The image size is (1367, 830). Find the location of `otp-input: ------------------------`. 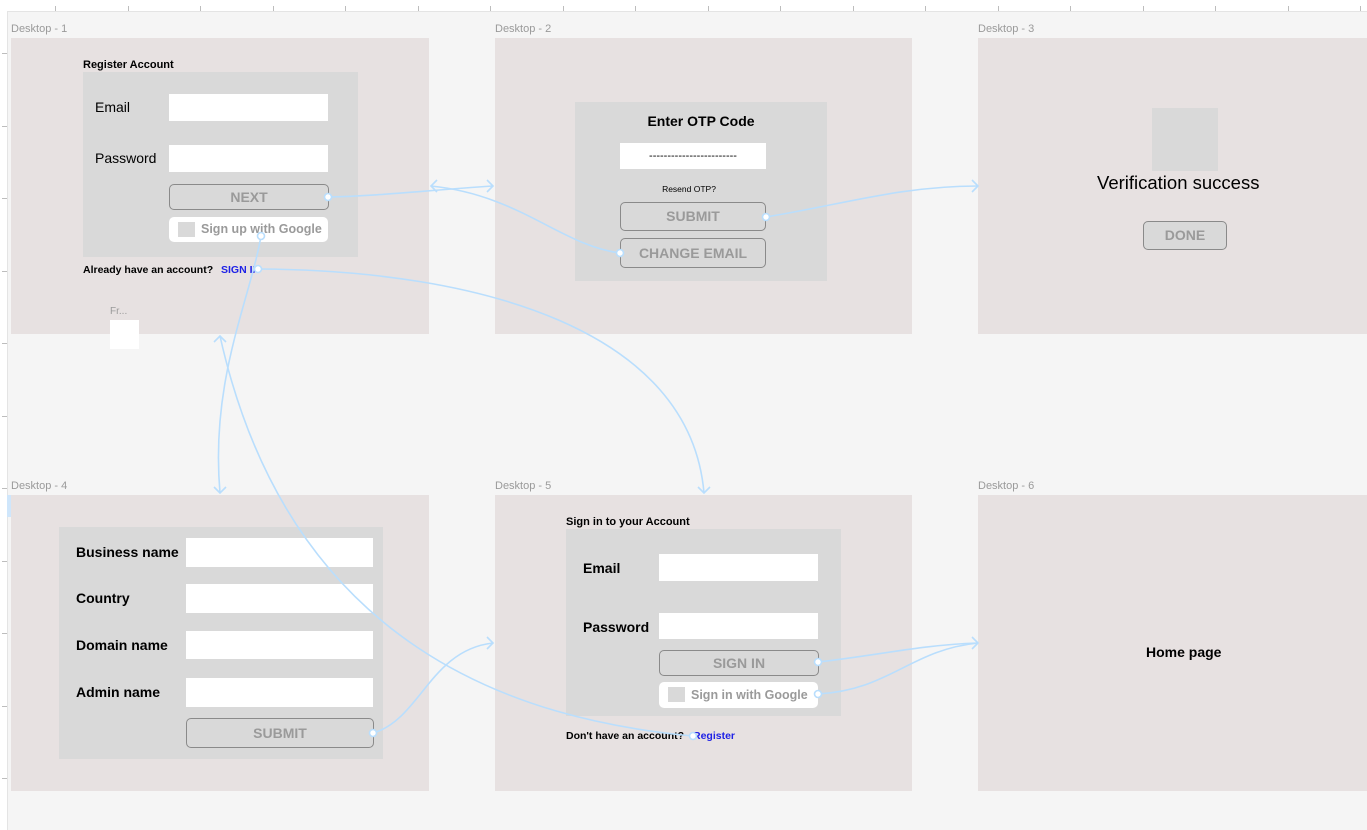

otp-input: ------------------------ is located at coordinates (693, 156).